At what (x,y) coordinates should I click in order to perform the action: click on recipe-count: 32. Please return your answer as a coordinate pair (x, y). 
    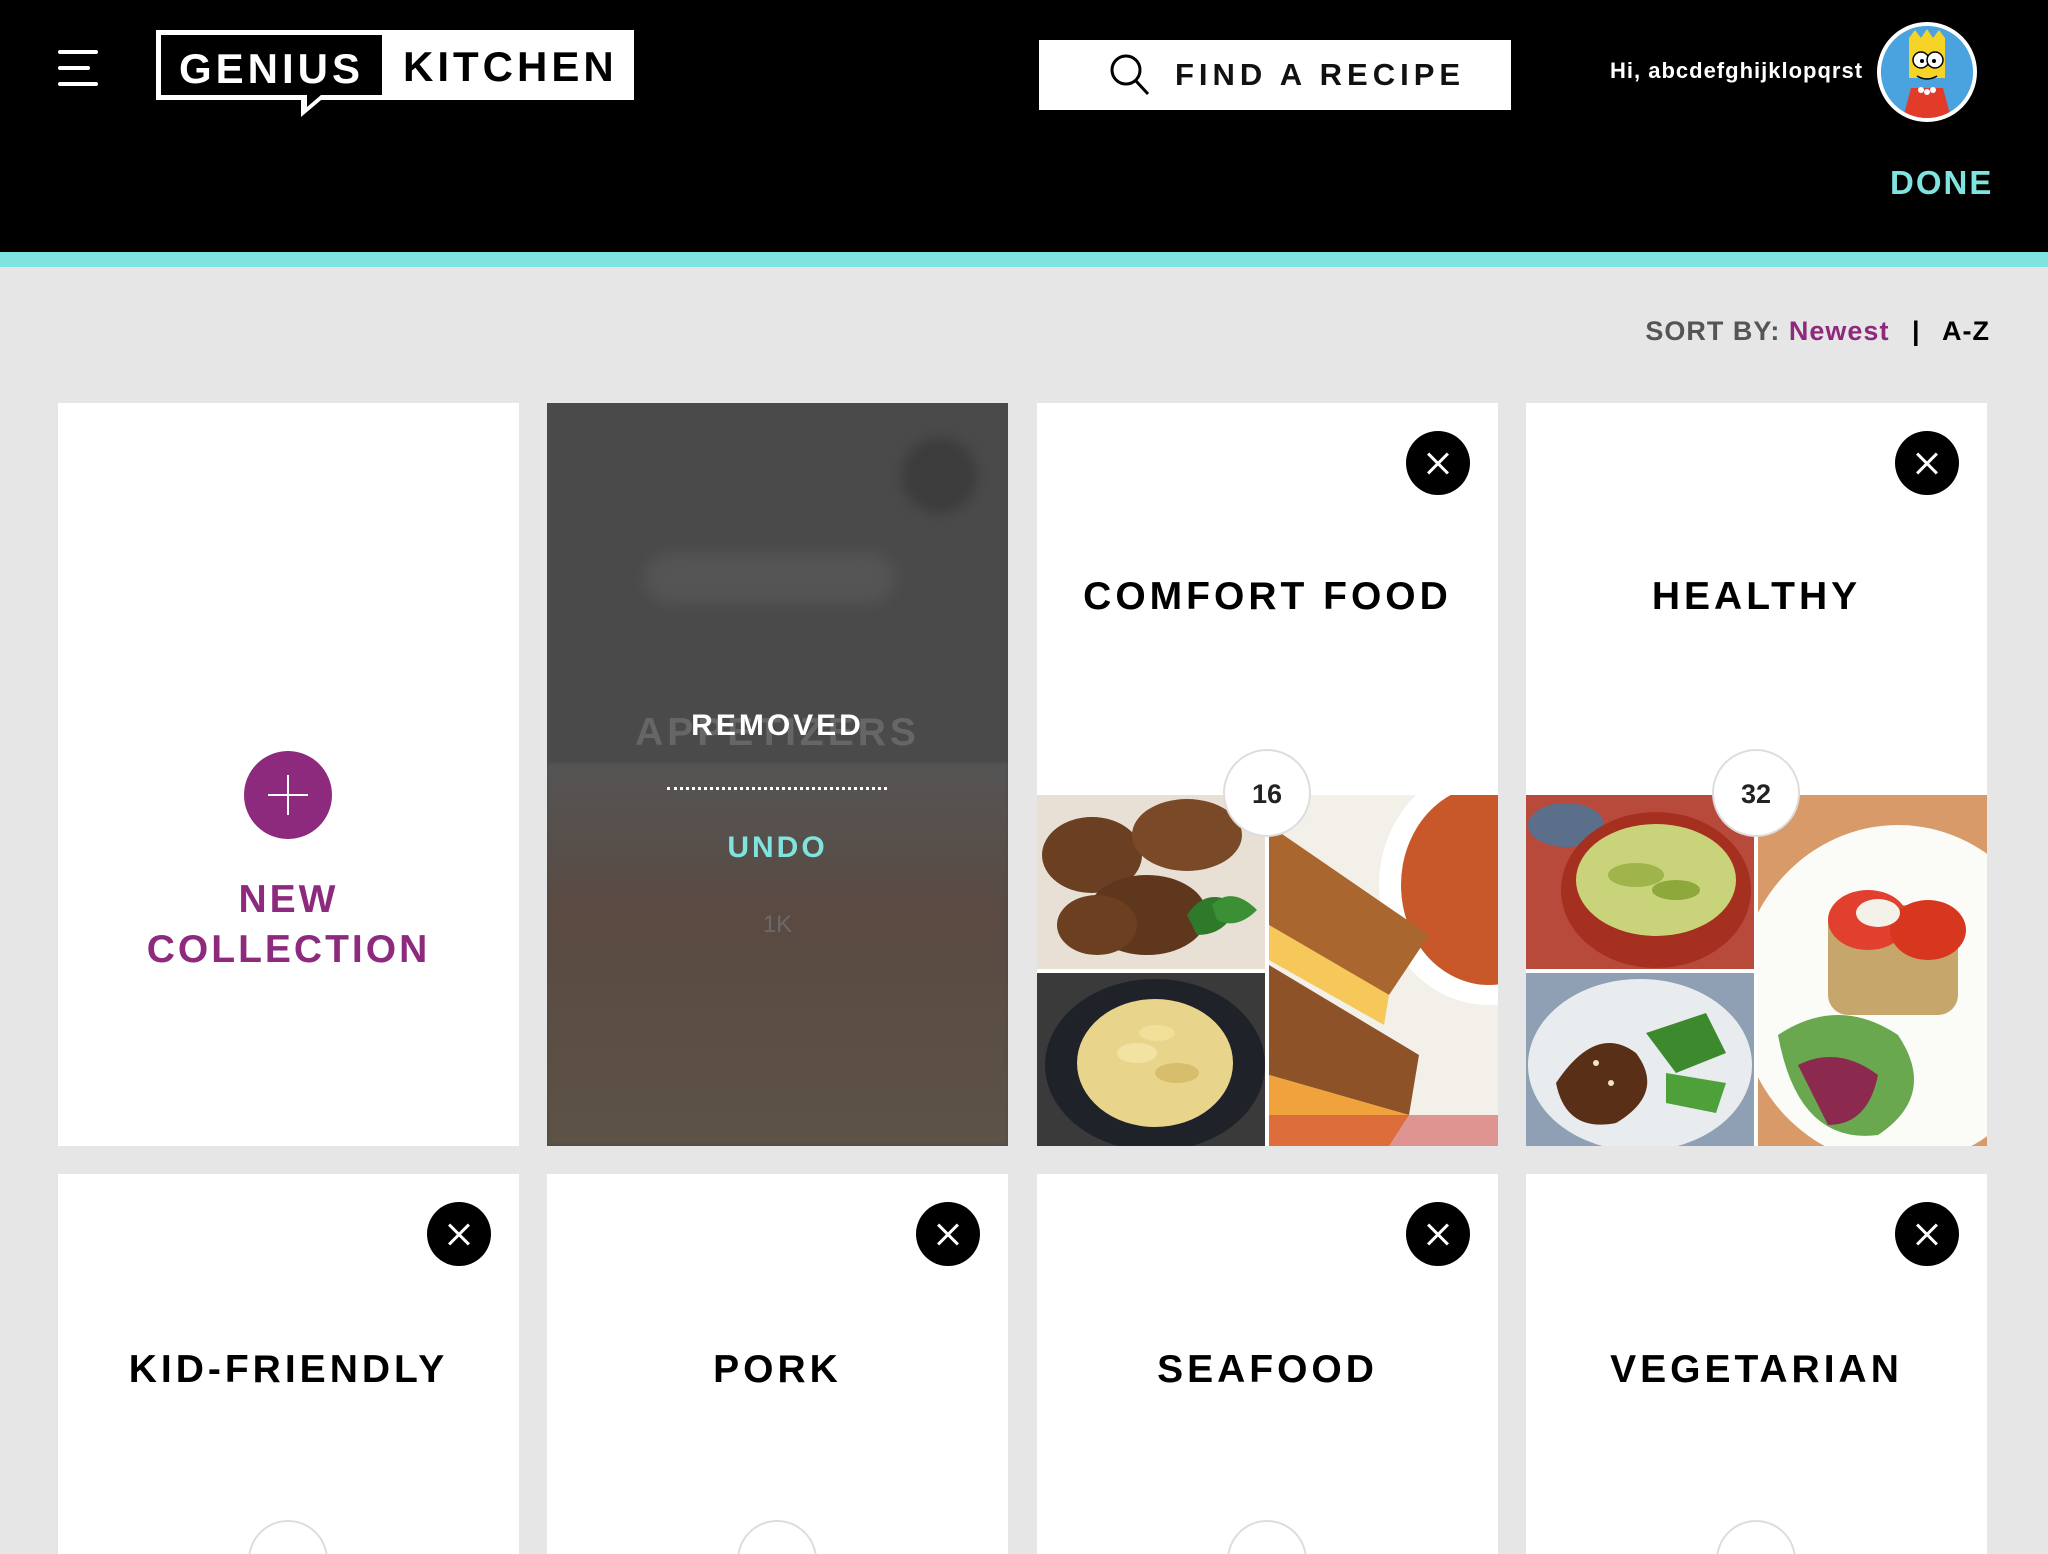
    Looking at the image, I should click on (1756, 793).